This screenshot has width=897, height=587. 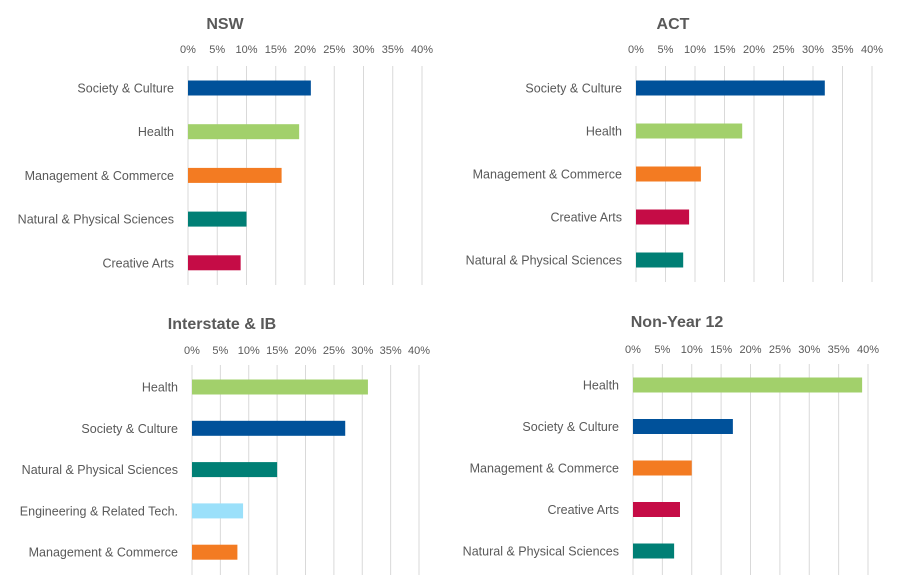 I want to click on chart-title: NSW, so click(x=225, y=24).